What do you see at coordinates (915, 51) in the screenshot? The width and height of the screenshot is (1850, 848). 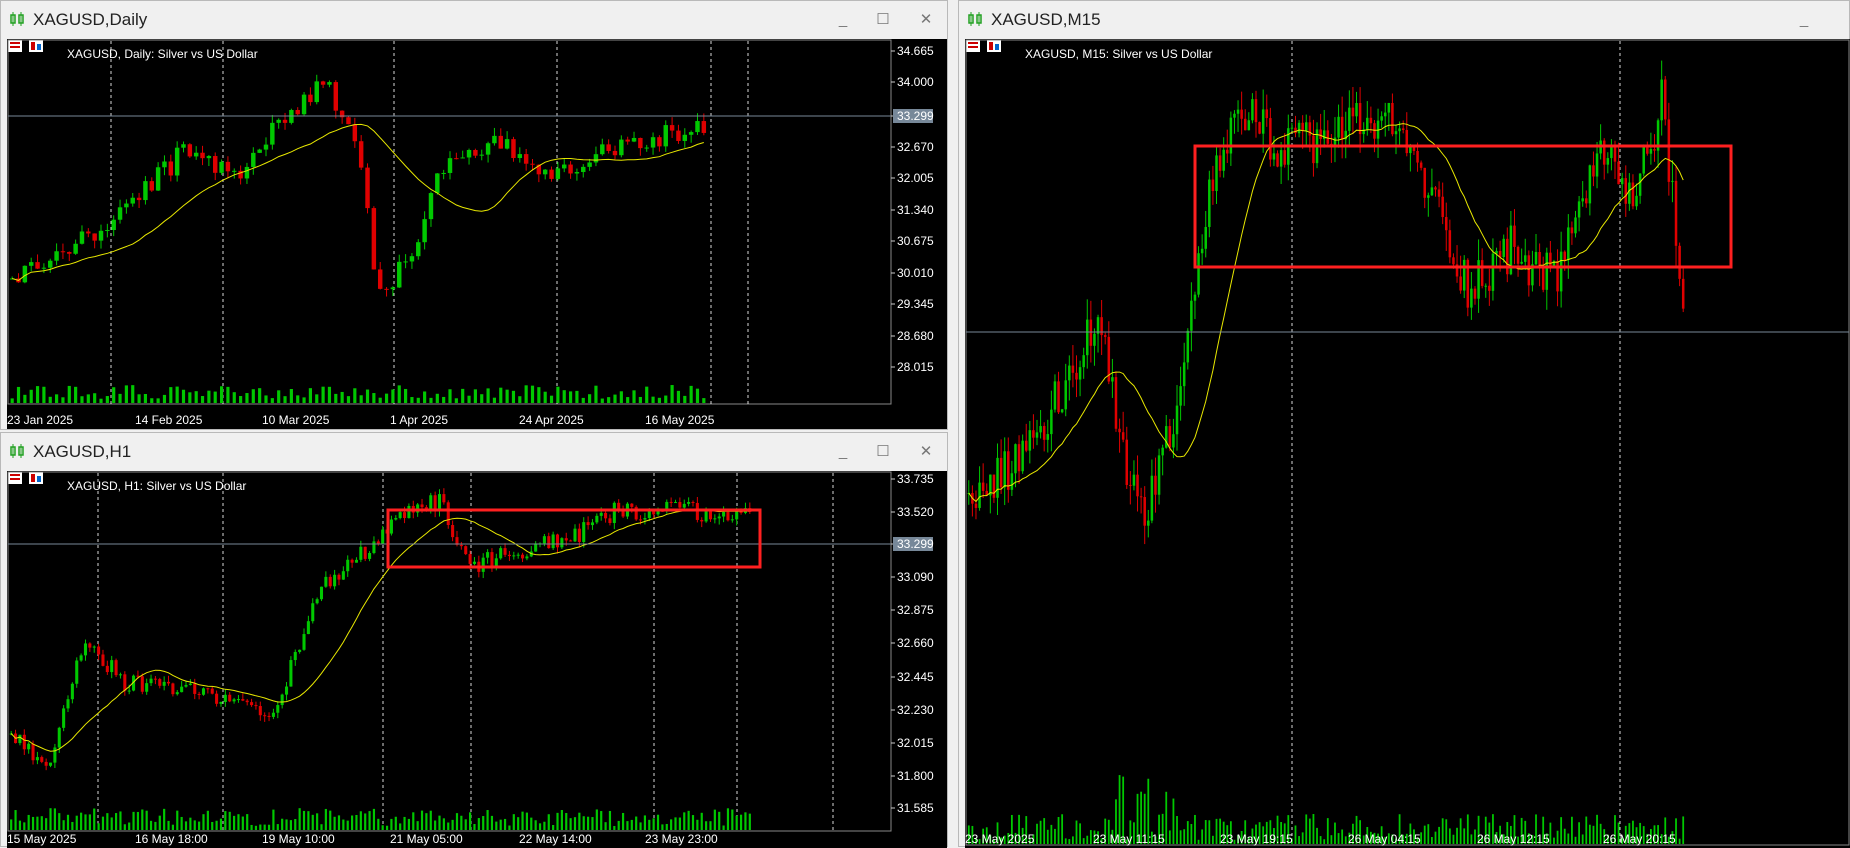 I see `price-tick-label: 34.665` at bounding box center [915, 51].